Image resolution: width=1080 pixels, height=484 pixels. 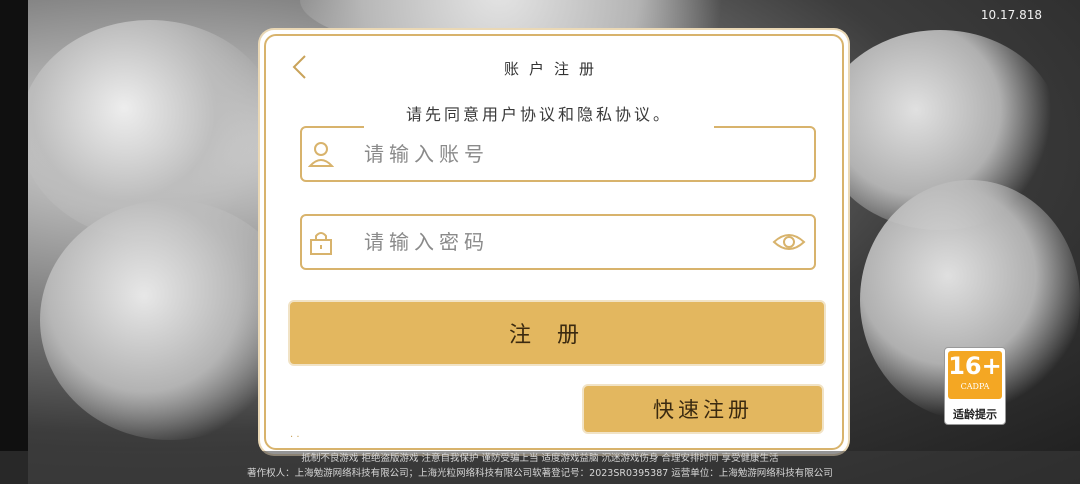 I want to click on age-rating-badge: 16+ CADPA 适龄提示, so click(x=975, y=386).